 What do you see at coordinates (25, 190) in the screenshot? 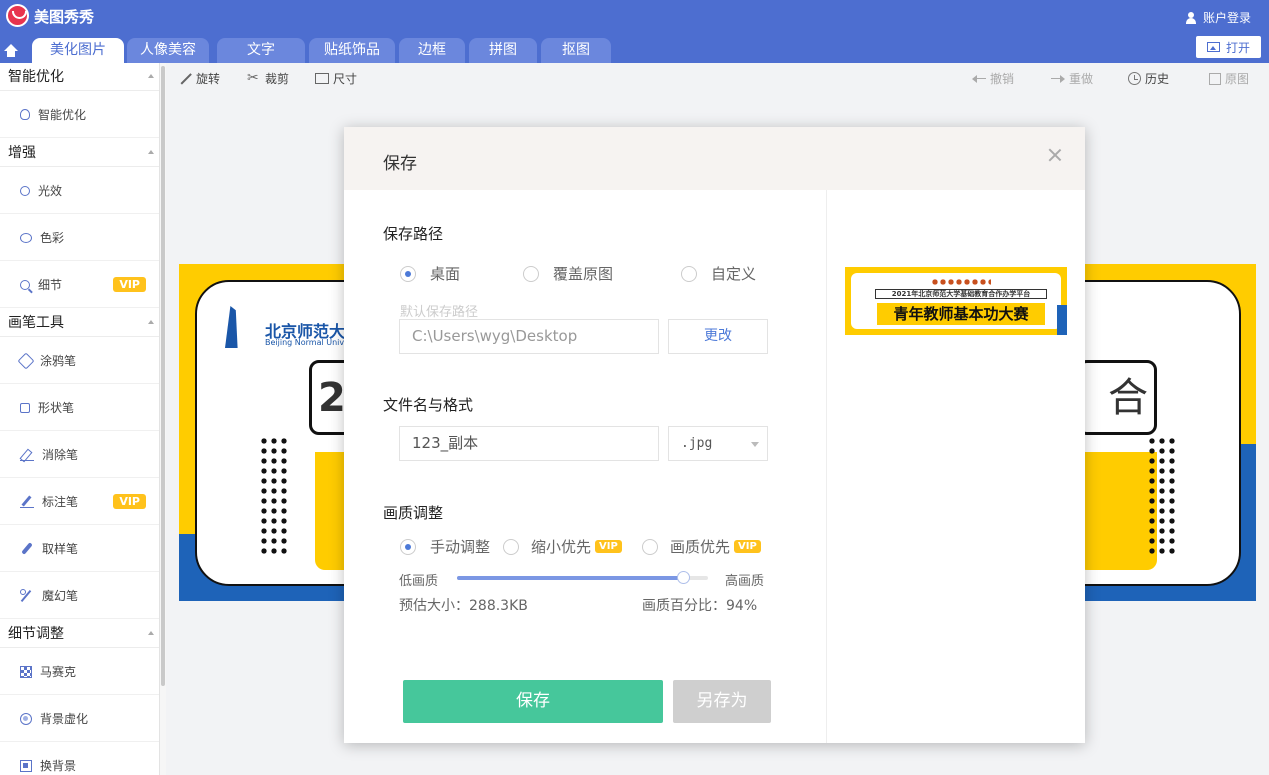
I see `sun-icon` at bounding box center [25, 190].